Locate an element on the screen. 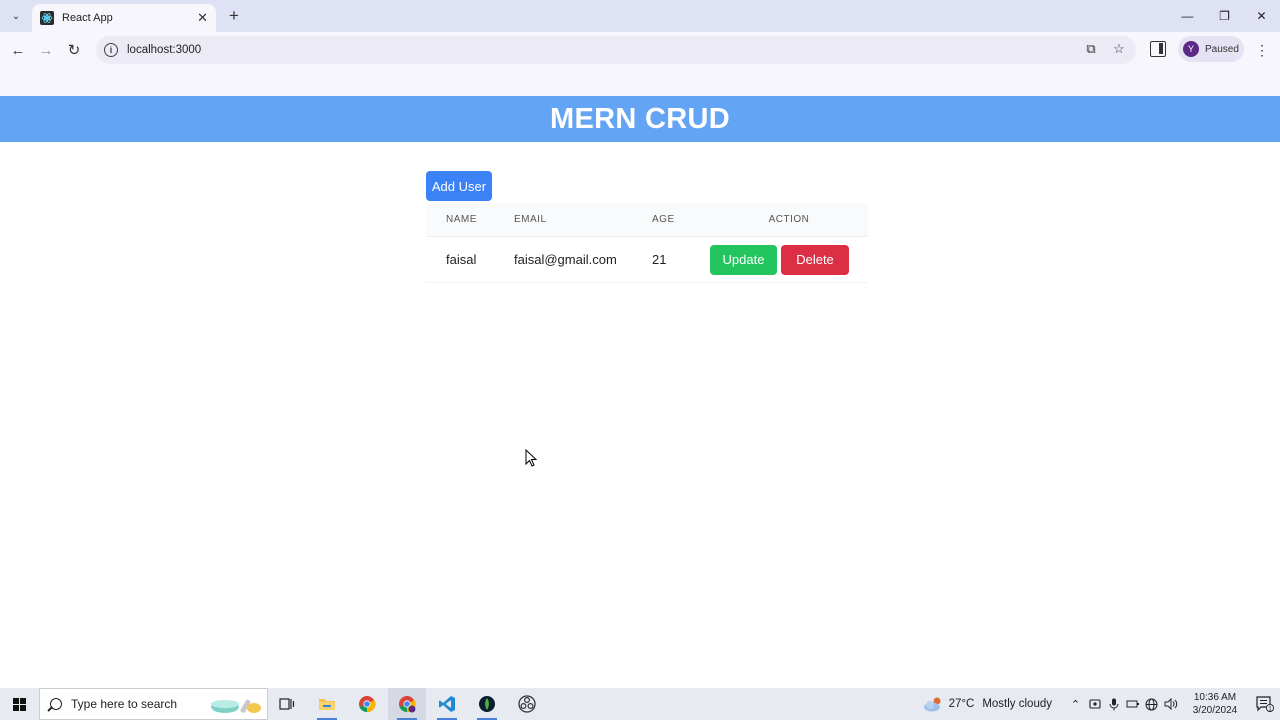 This screenshot has width=1280, height=720. cell-email: faisal@gmail.com is located at coordinates (565, 259).